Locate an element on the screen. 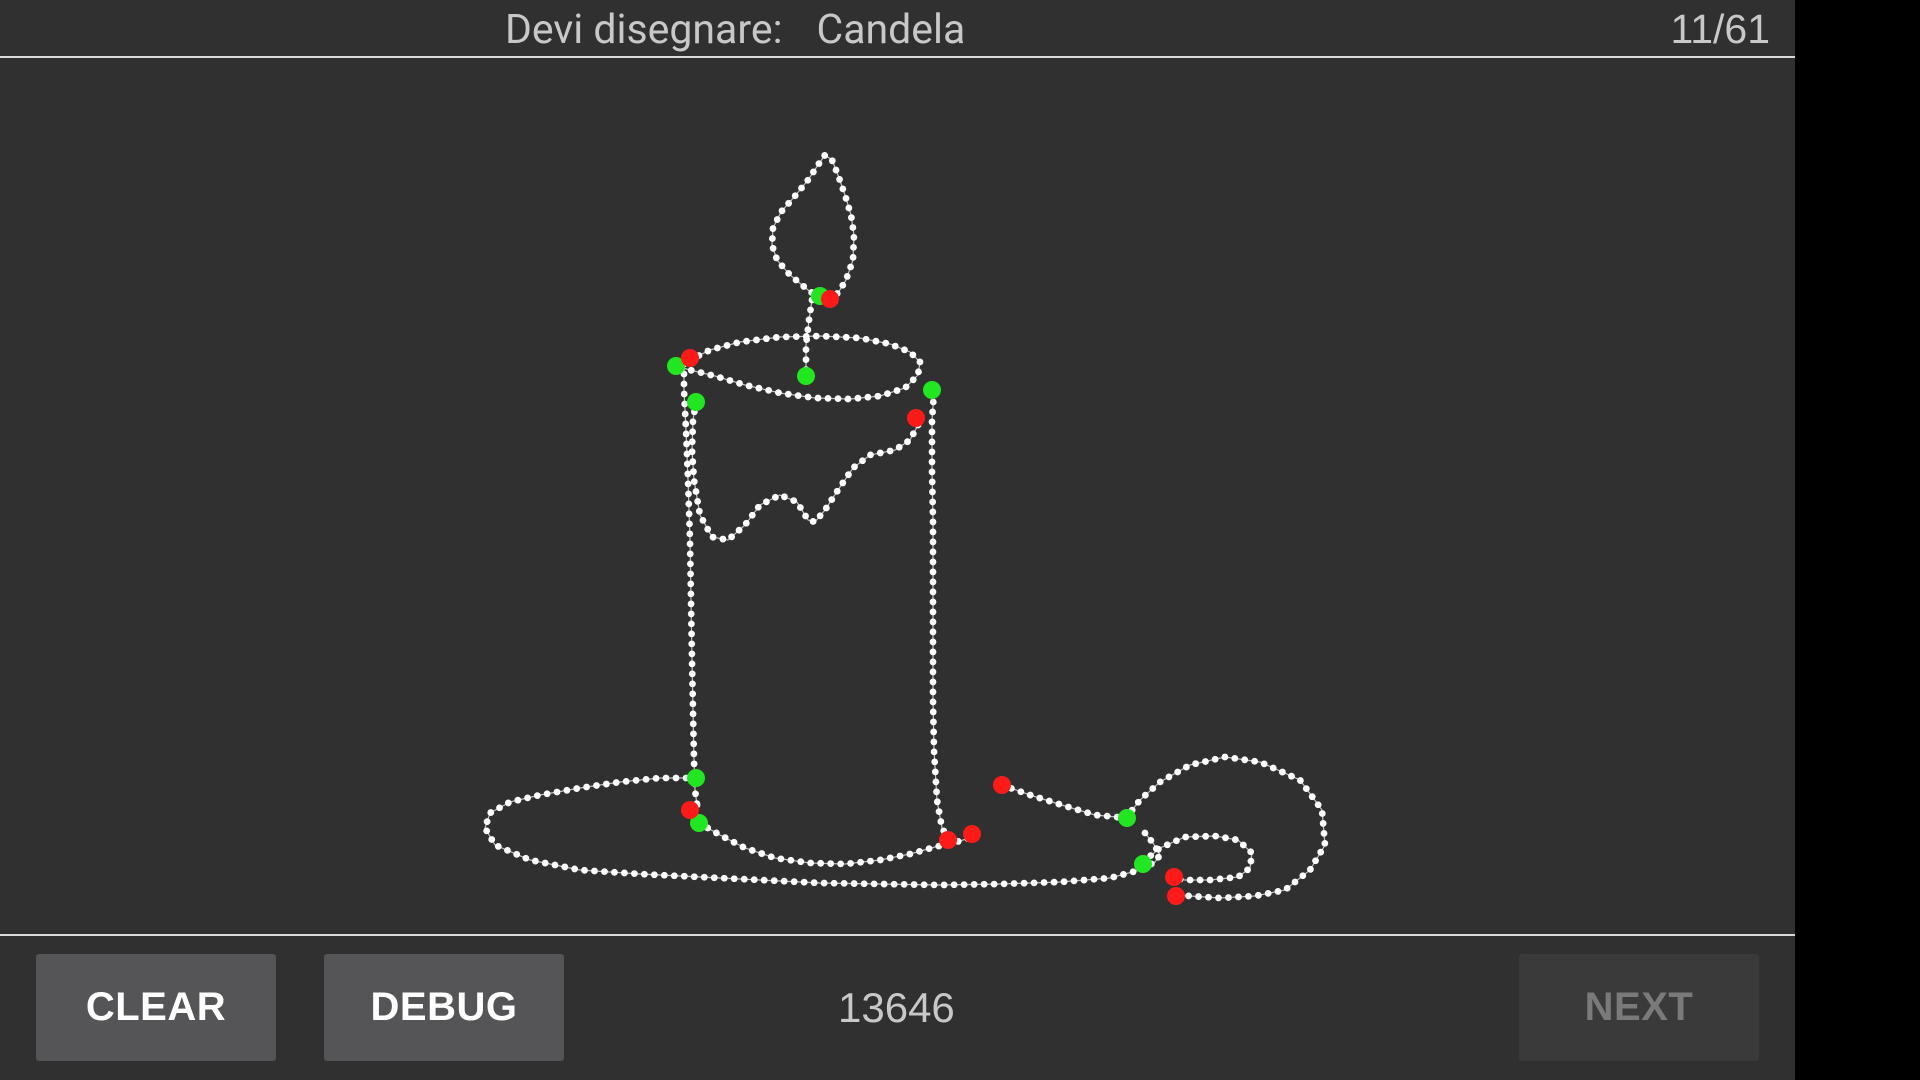 This screenshot has width=1920, height=1080. stroke-path is located at coordinates (813, 227).